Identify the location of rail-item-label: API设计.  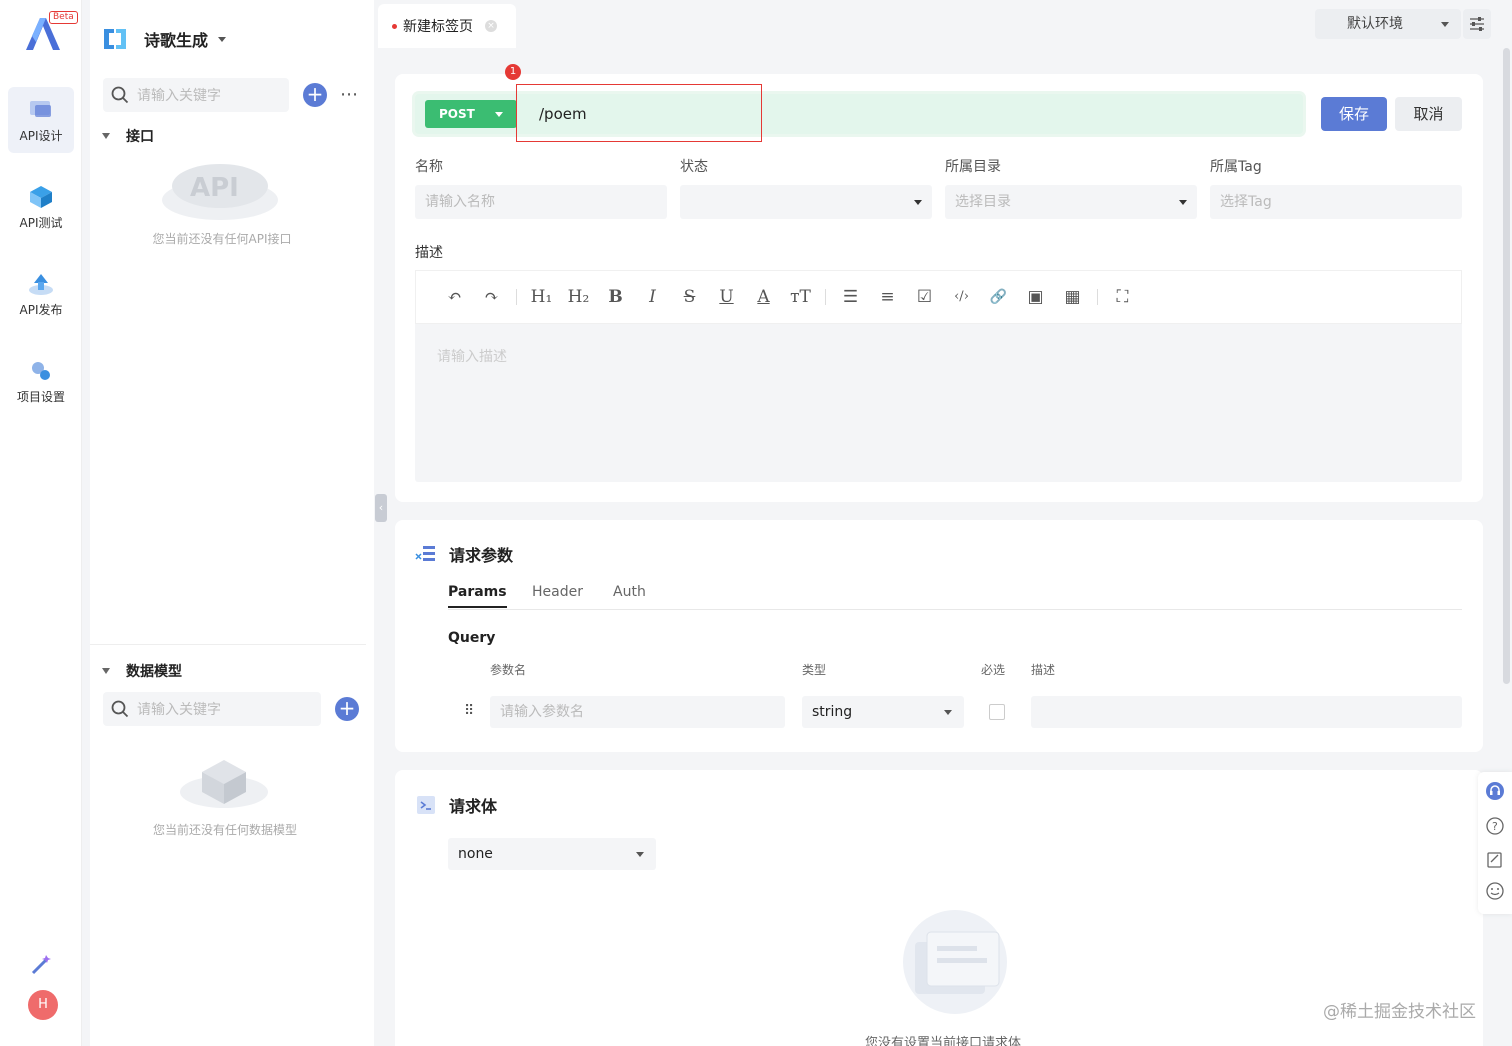
(41, 136).